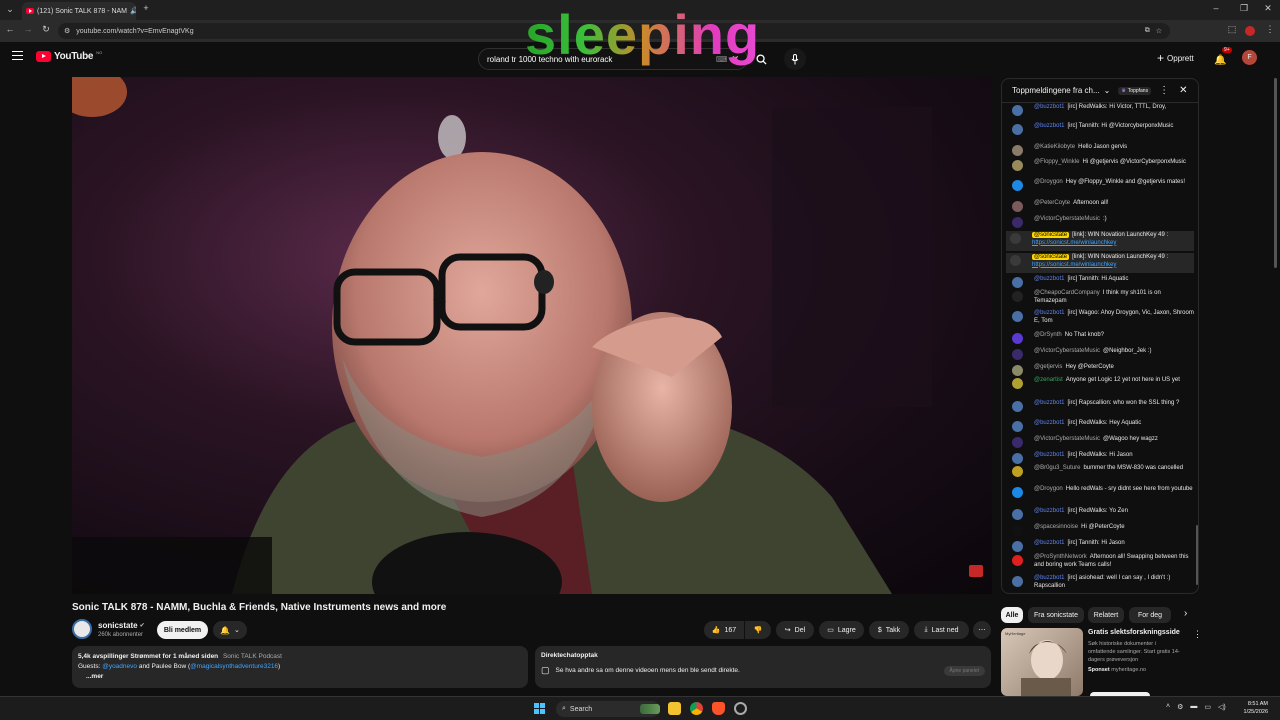 This screenshot has width=1280, height=720. Describe the element at coordinates (674, 708) in the screenshot. I see `file-explorer-icon` at that location.